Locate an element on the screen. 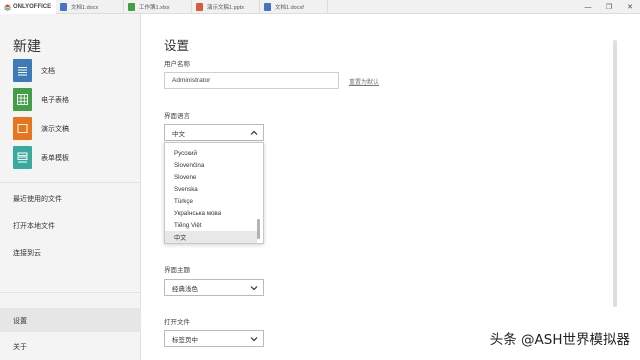 The height and width of the screenshot is (360, 640). new-presentation-label: 演示文稿 is located at coordinates (55, 129).